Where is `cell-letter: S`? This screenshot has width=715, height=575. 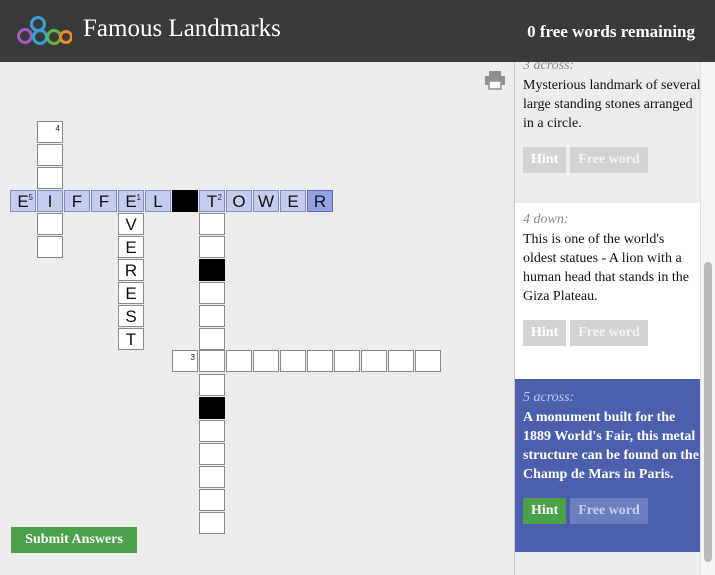
cell-letter: S is located at coordinates (131, 316).